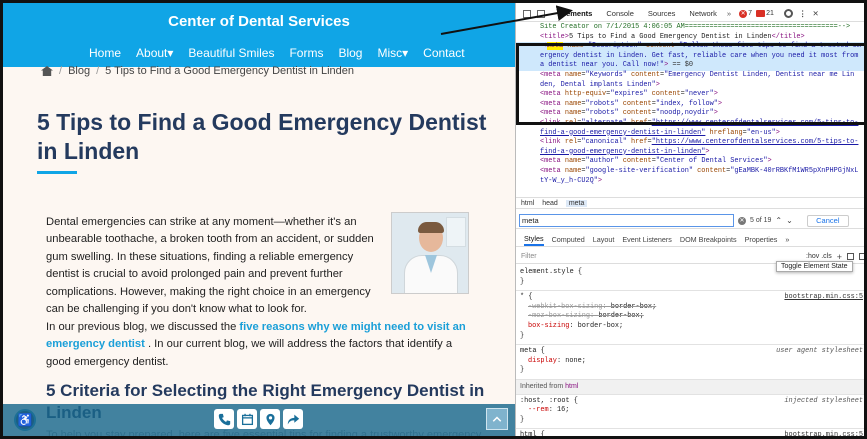 Image resolution: width=867 pixels, height=439 pixels. Describe the element at coordinates (604, 239) in the screenshot. I see `tab-layout: Layout` at that location.